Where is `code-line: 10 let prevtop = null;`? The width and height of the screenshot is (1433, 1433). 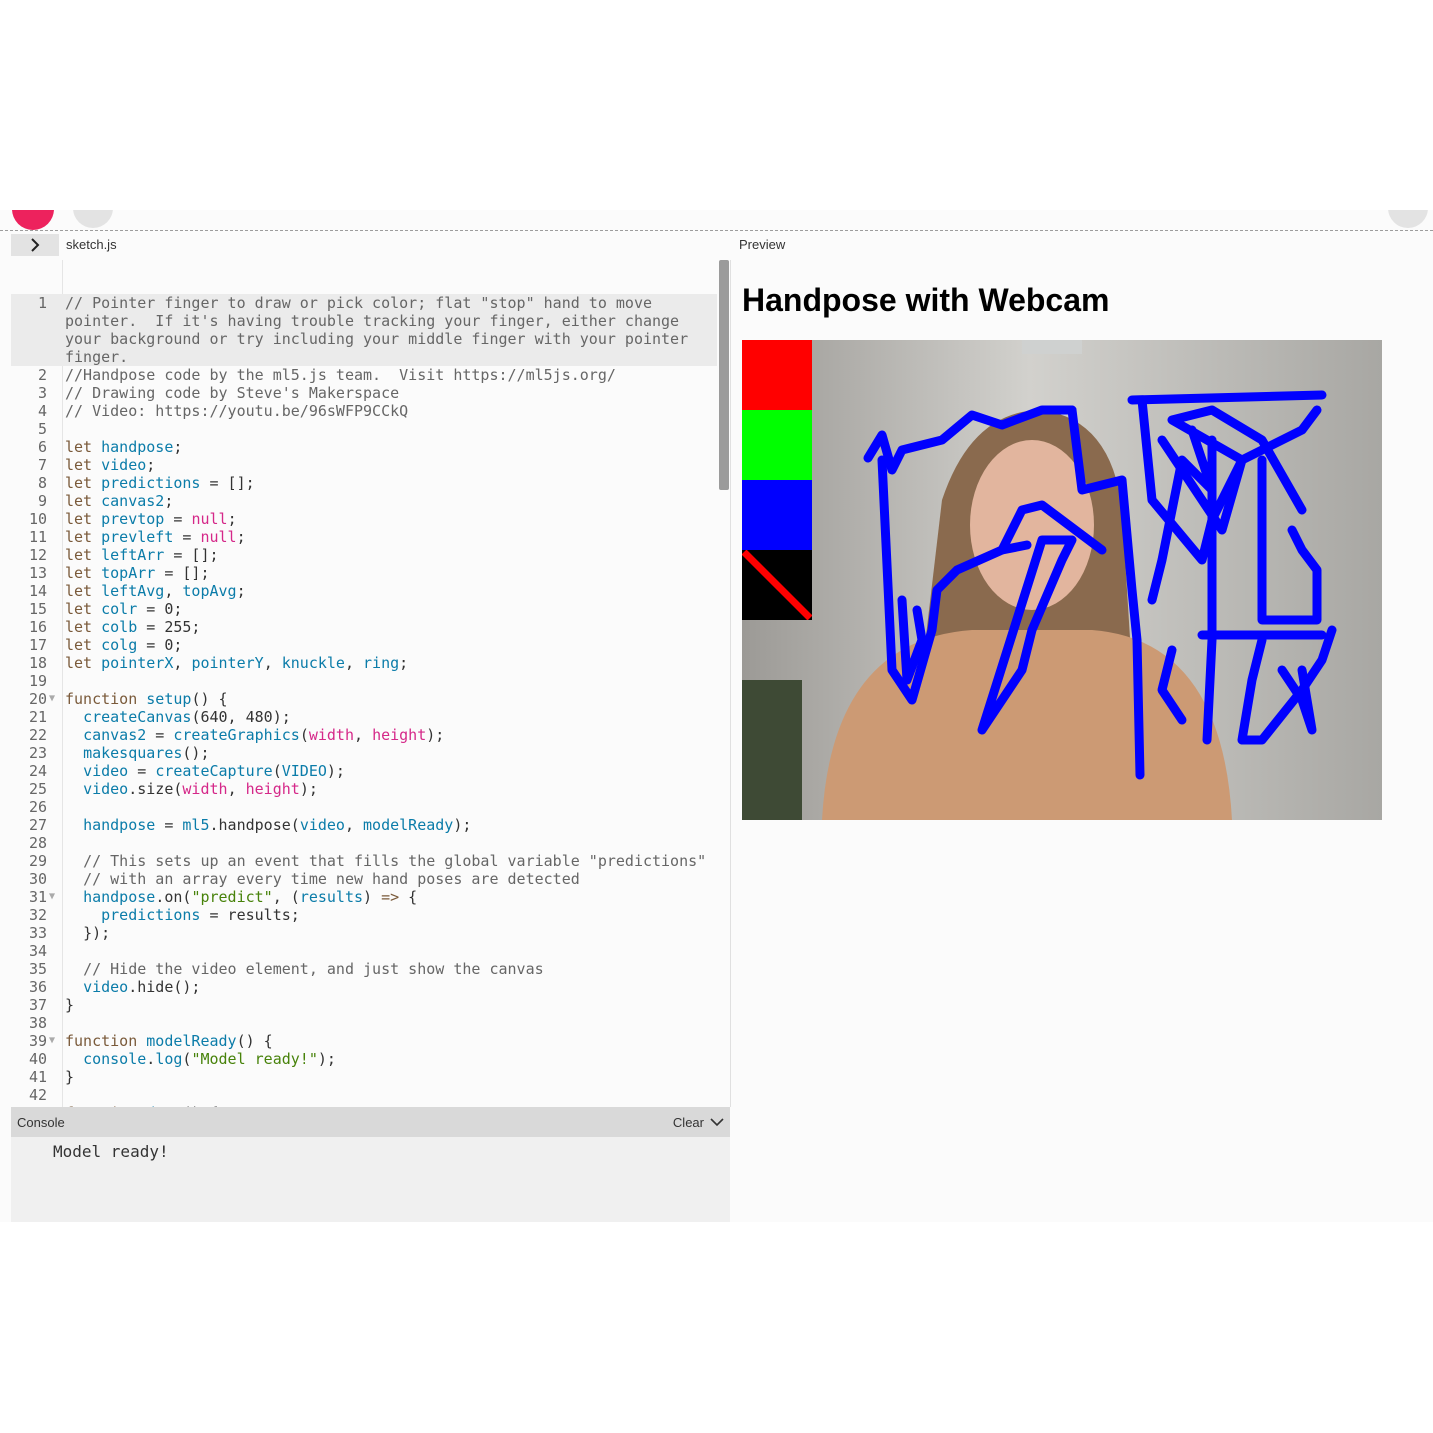
code-line: 10 let prevtop = null; is located at coordinates (364, 519).